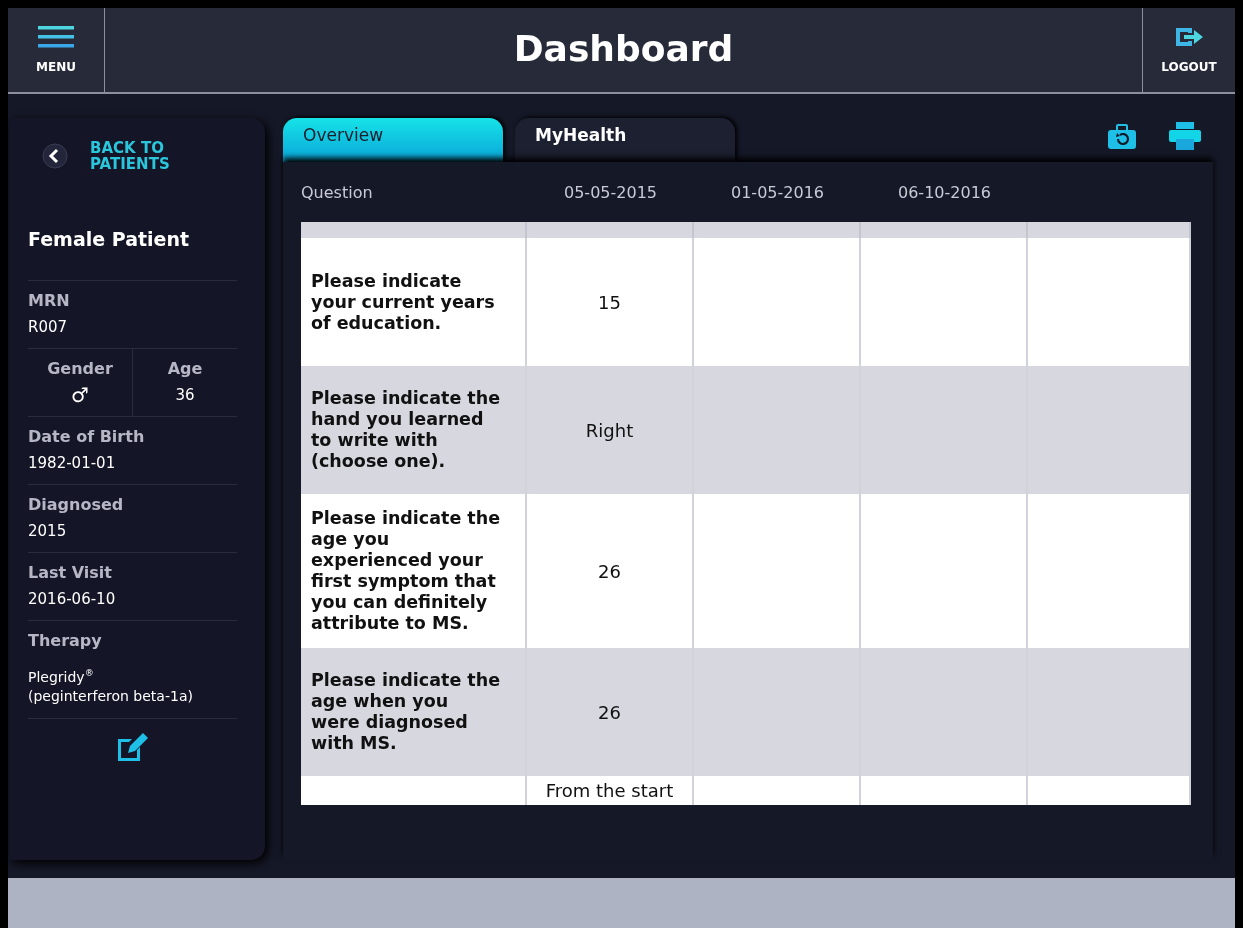 The width and height of the screenshot is (1243, 928). Describe the element at coordinates (185, 368) in the screenshot. I see `field-label: Age` at that location.